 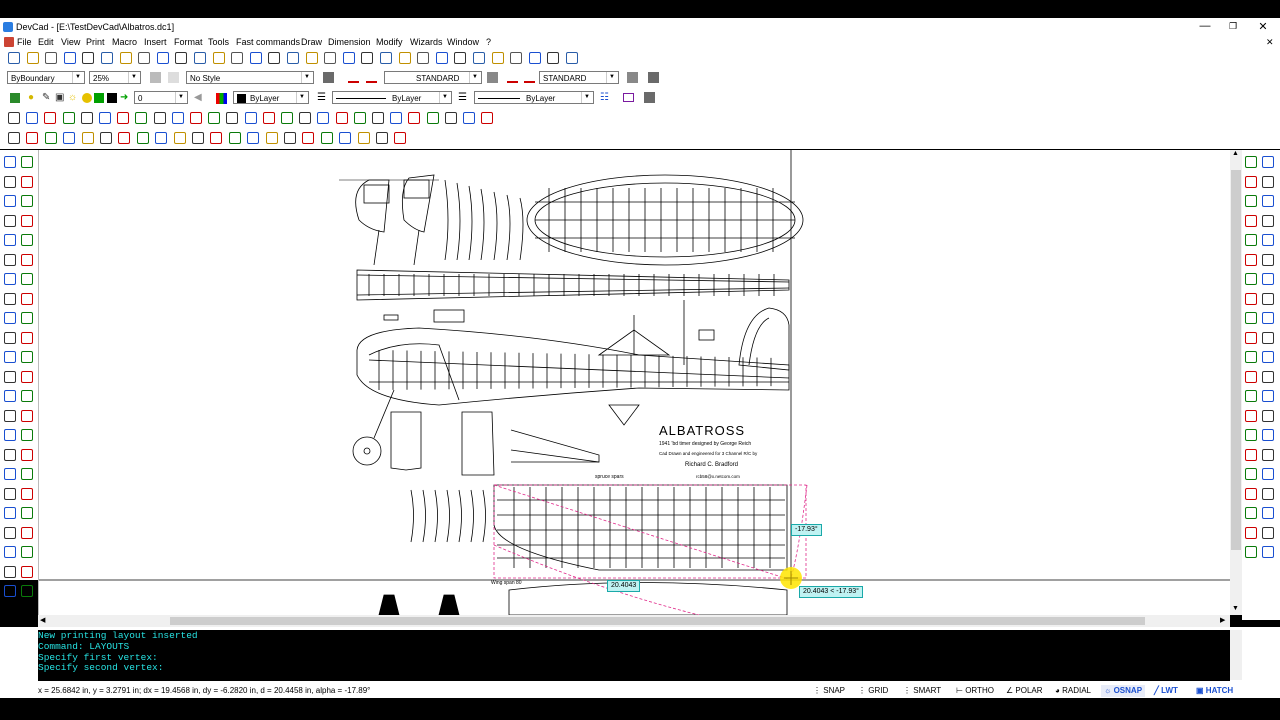 What do you see at coordinates (27, 337) in the screenshot?
I see `tool-slot-19-icon` at bounding box center [27, 337].